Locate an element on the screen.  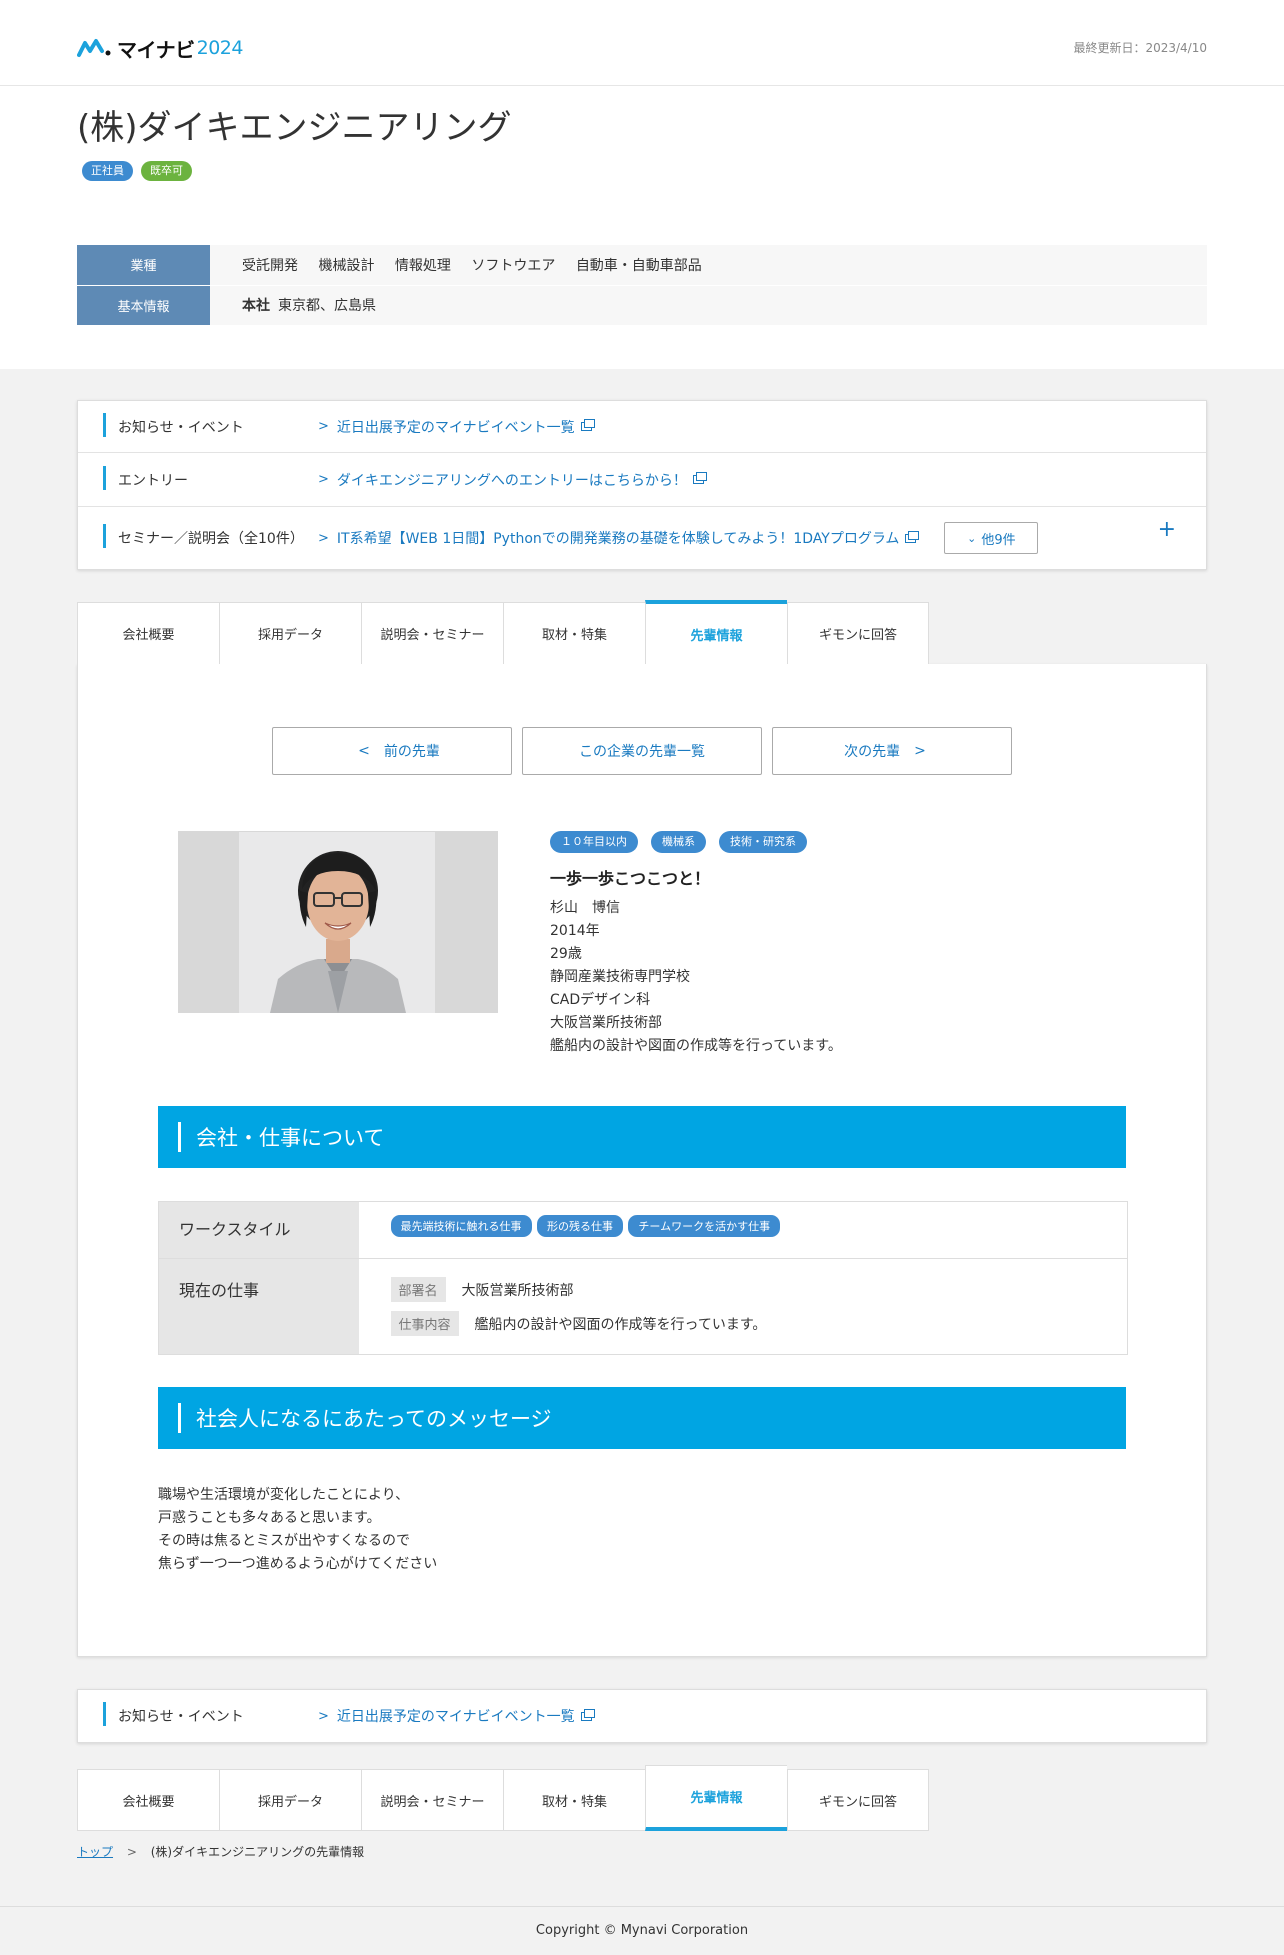
workstyle-values: 最先端技術に触れる仕事 形の残る仕事 チームワークを活かす仕事 is located at coordinates (743, 1230).